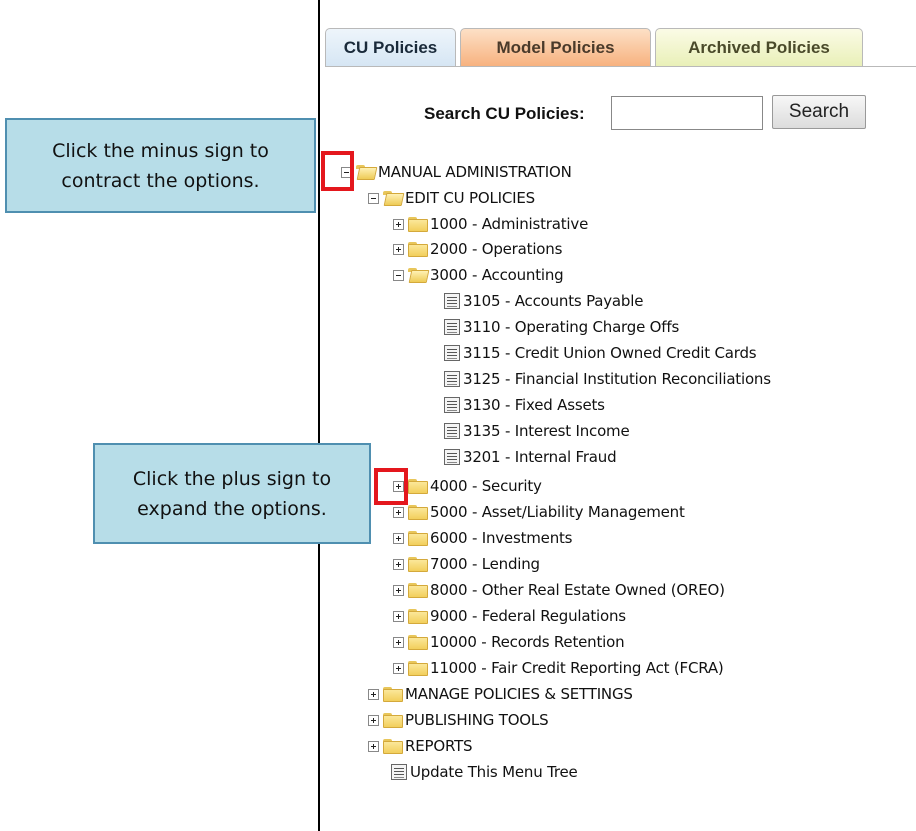 This screenshot has height=831, width=916. What do you see at coordinates (819, 112) in the screenshot?
I see `search-button: Search` at bounding box center [819, 112].